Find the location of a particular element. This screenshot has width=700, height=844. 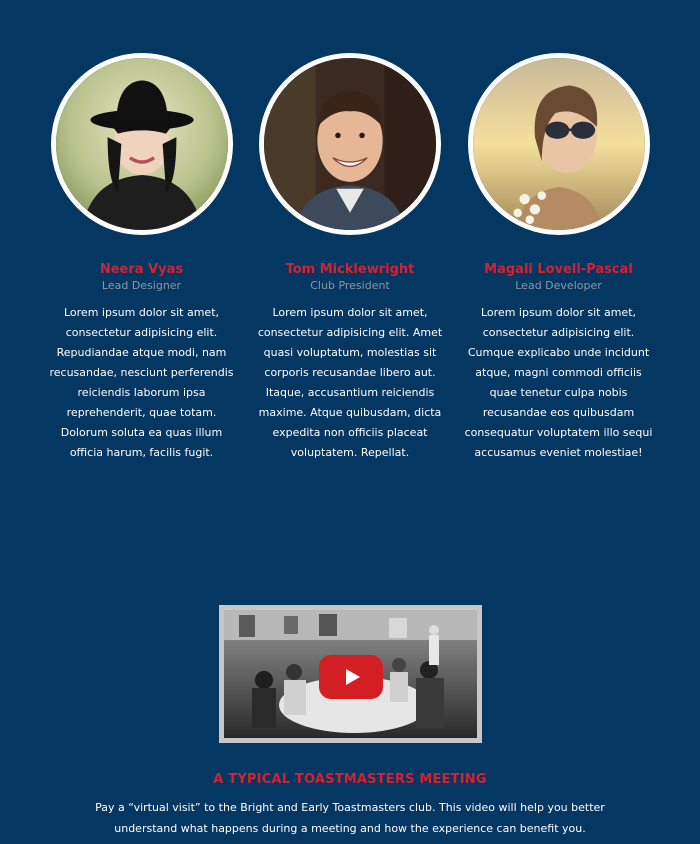

section-title: A TYPICAL TOASTMASTERS MEETING is located at coordinates (350, 779).